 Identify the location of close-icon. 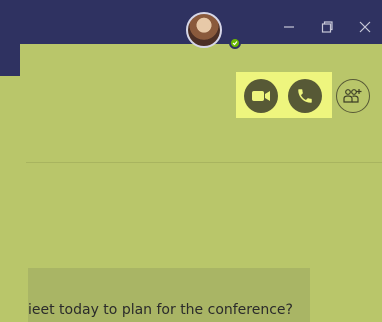
(365, 27).